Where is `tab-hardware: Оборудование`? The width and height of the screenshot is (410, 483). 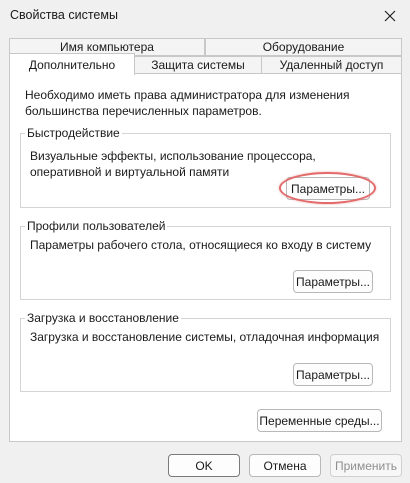
tab-hardware: Оборудование is located at coordinates (303, 47).